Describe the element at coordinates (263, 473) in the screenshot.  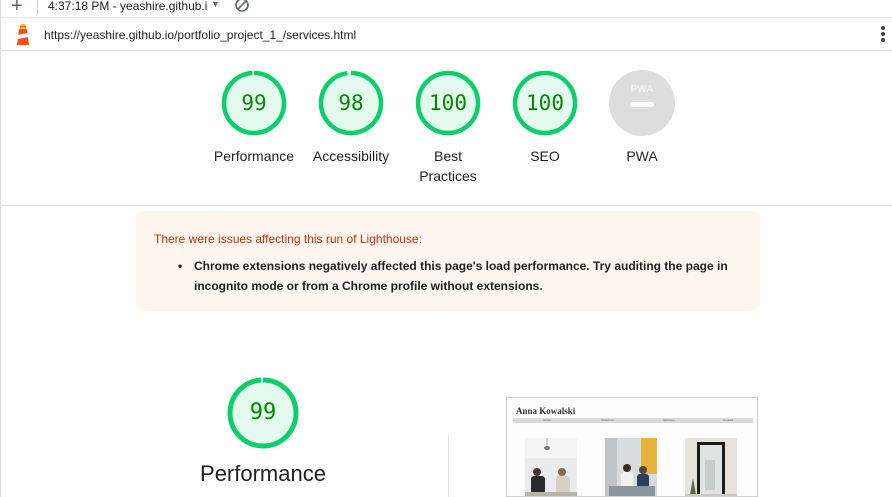
I see `performance-heading: Performance` at that location.